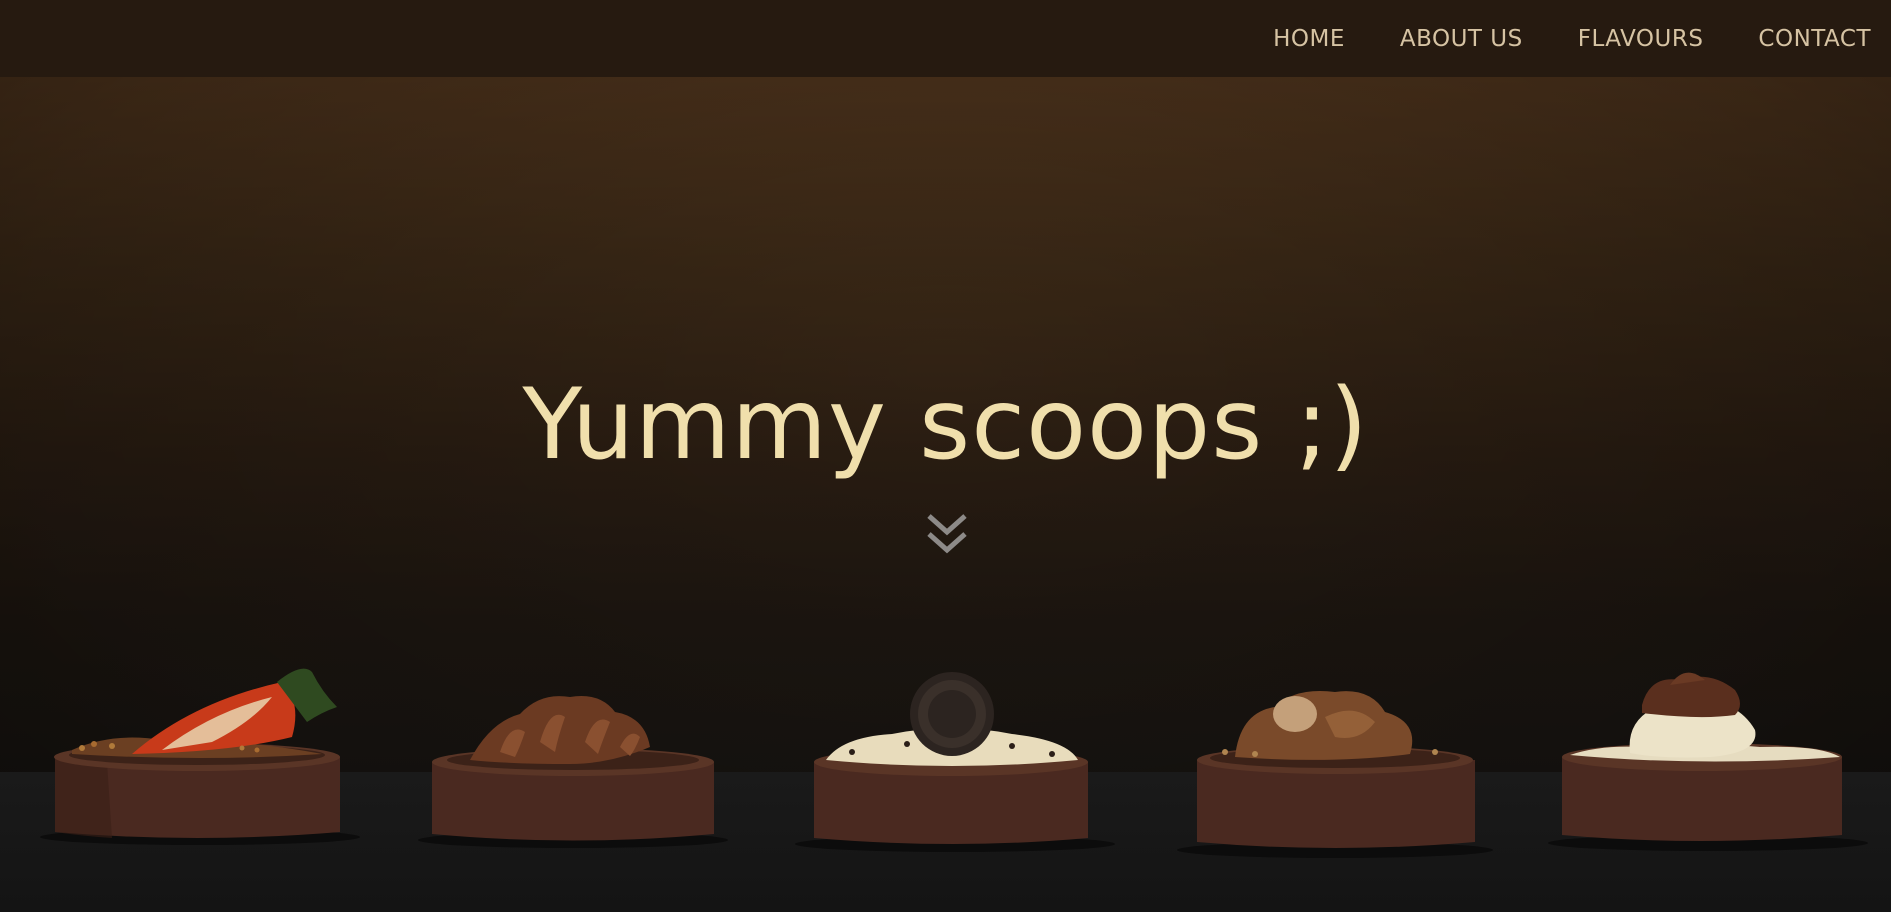 The width and height of the screenshot is (1891, 912). Describe the element at coordinates (947, 534) in the screenshot. I see `double-chevron-down-icon` at that location.